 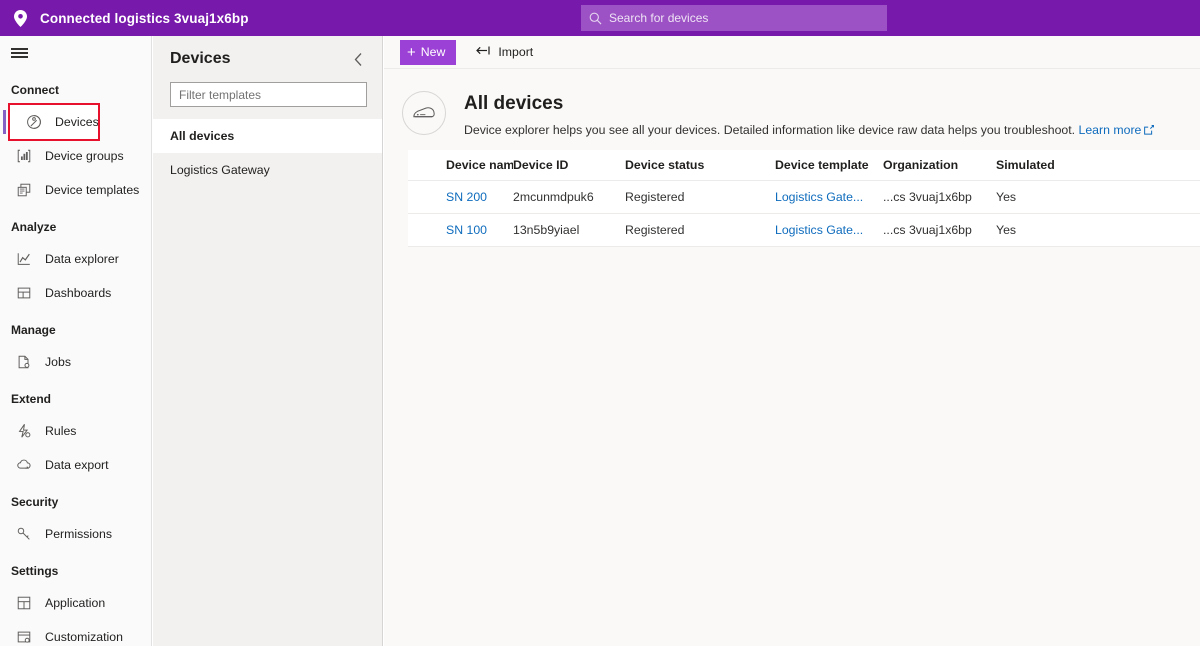 I want to click on global-search-input: Search for devices, so click(x=734, y=18).